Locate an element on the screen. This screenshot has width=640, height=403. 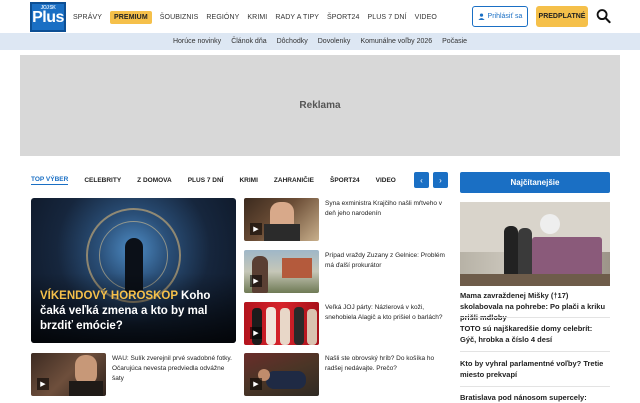
nav-item-video: VIDEO is located at coordinates (426, 17).